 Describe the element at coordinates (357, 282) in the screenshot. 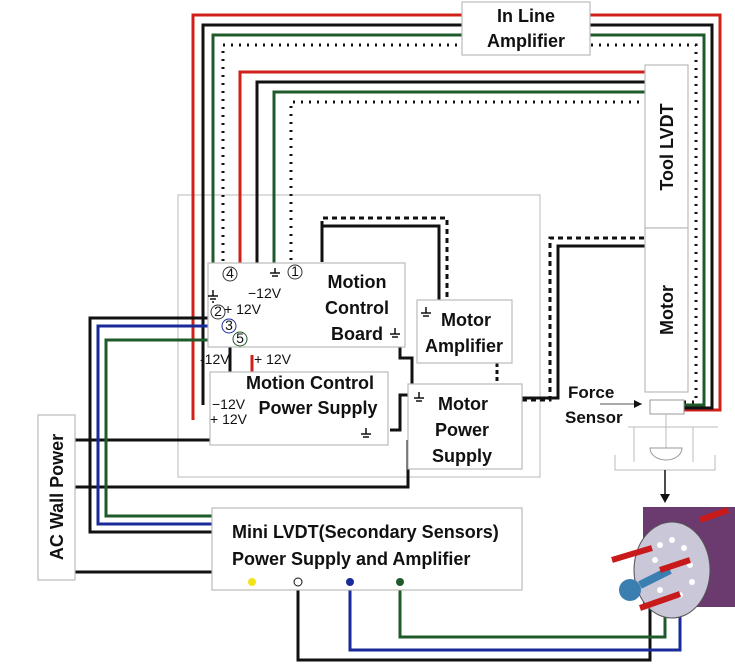

I see `board-label-1: Motion` at that location.